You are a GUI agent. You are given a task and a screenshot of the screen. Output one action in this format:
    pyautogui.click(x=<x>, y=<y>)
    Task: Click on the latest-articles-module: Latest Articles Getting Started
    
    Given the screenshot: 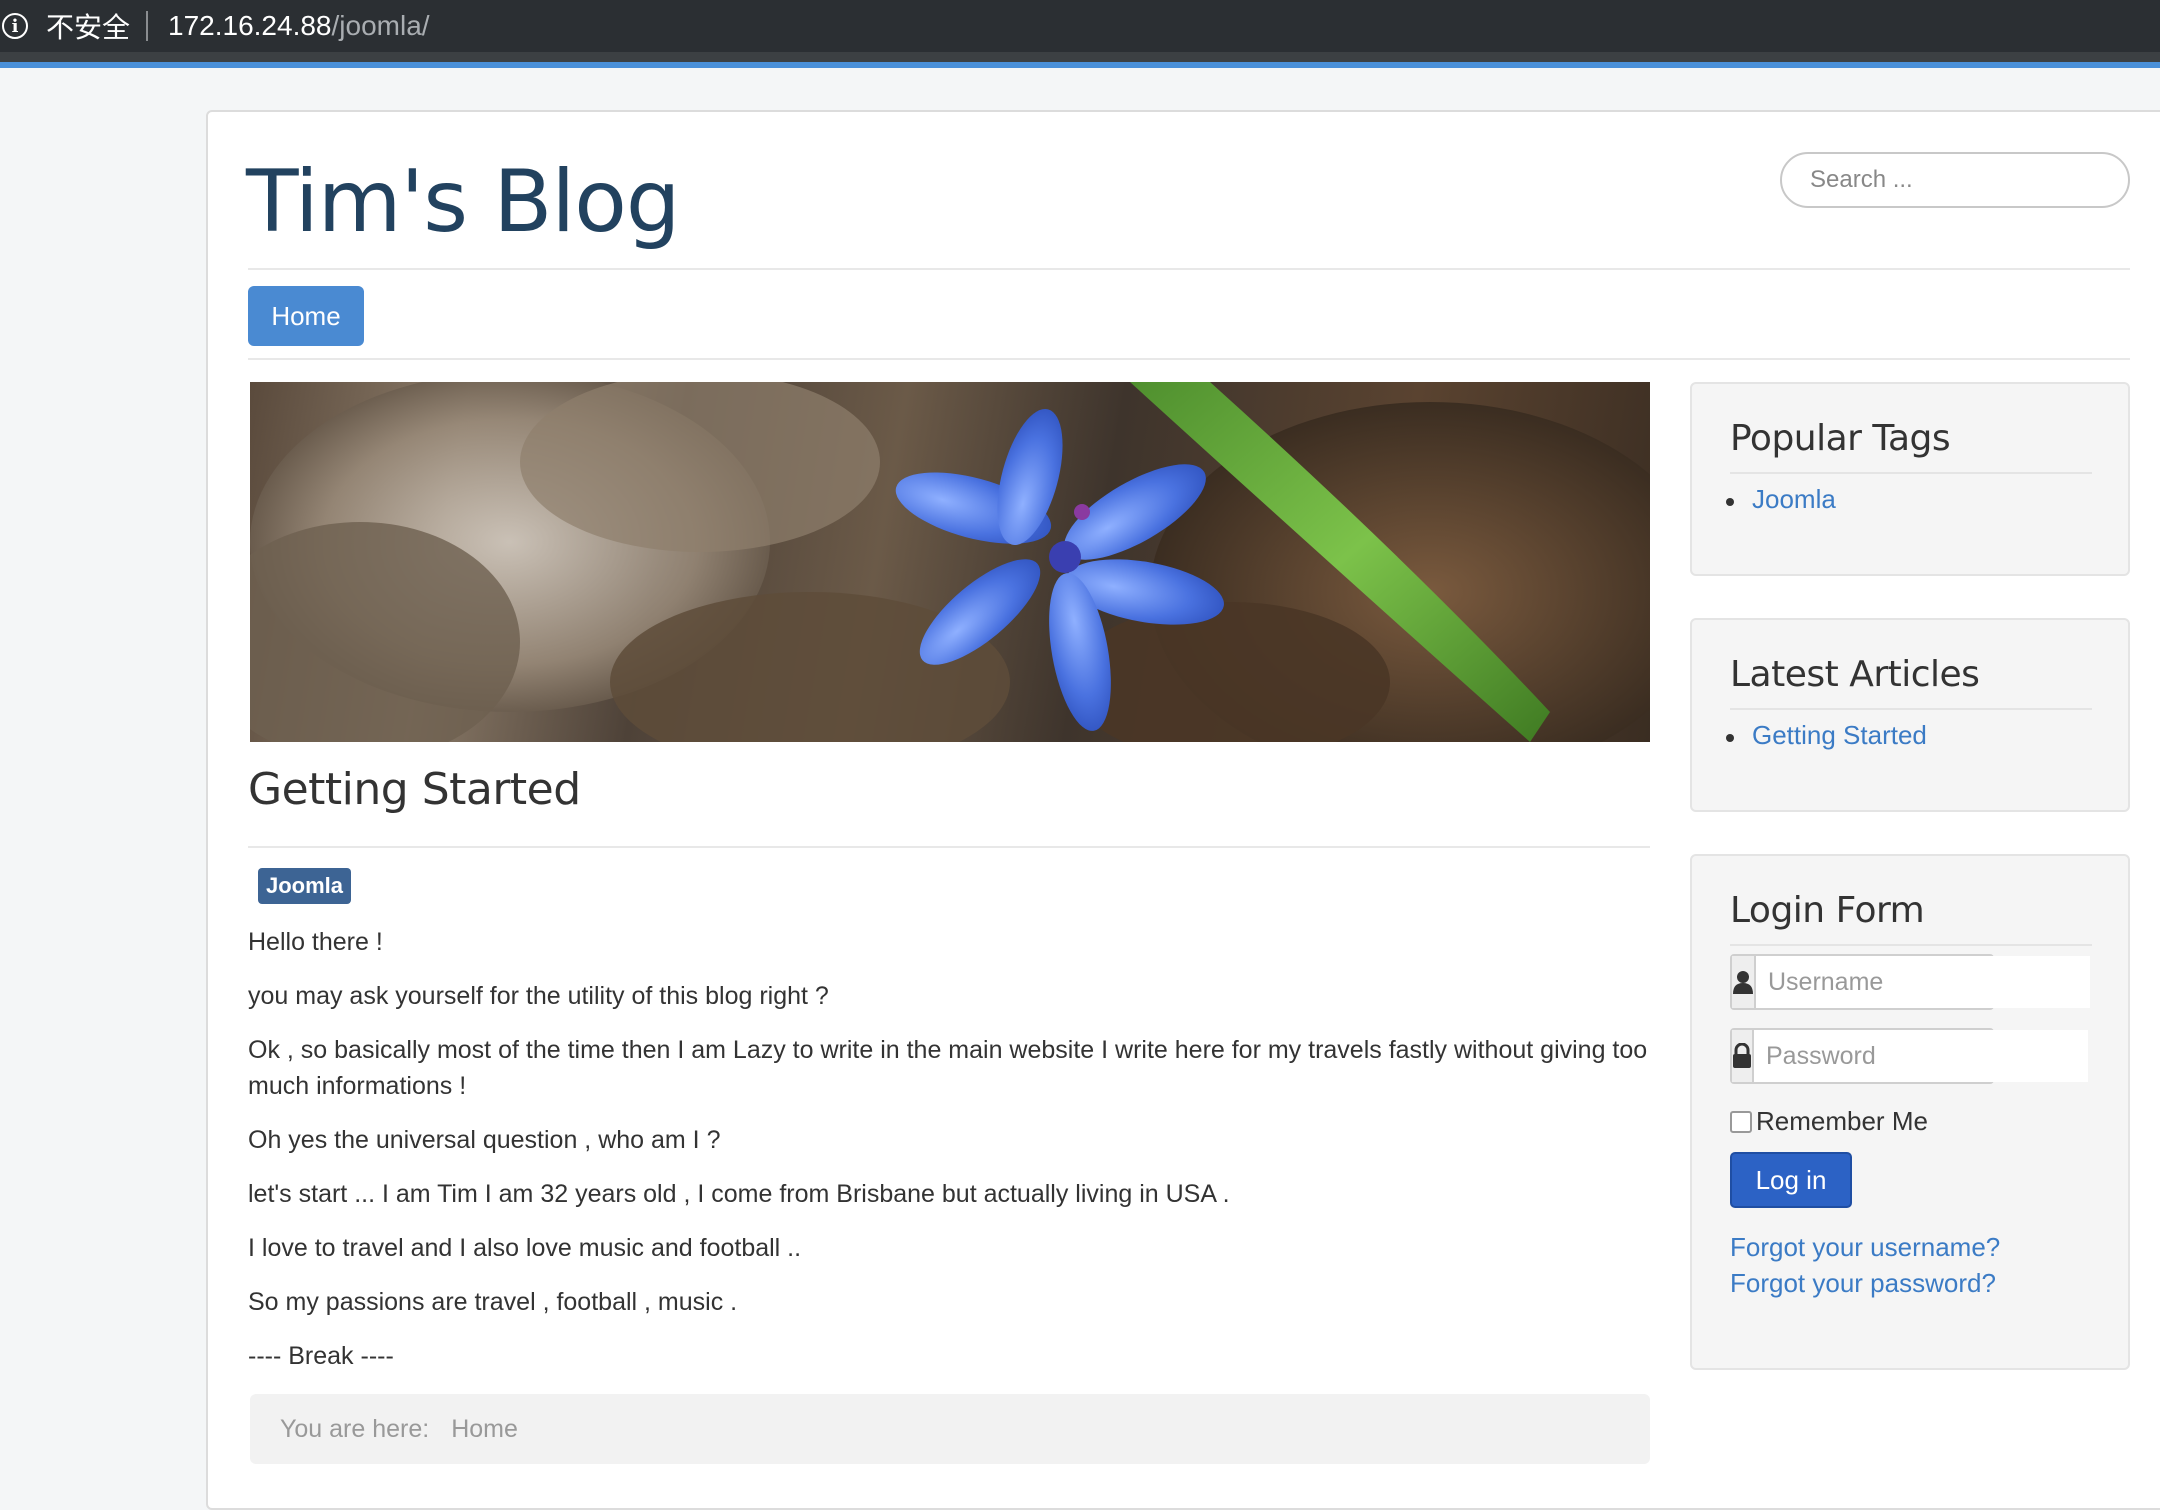 What is the action you would take?
    pyautogui.click(x=1910, y=715)
    